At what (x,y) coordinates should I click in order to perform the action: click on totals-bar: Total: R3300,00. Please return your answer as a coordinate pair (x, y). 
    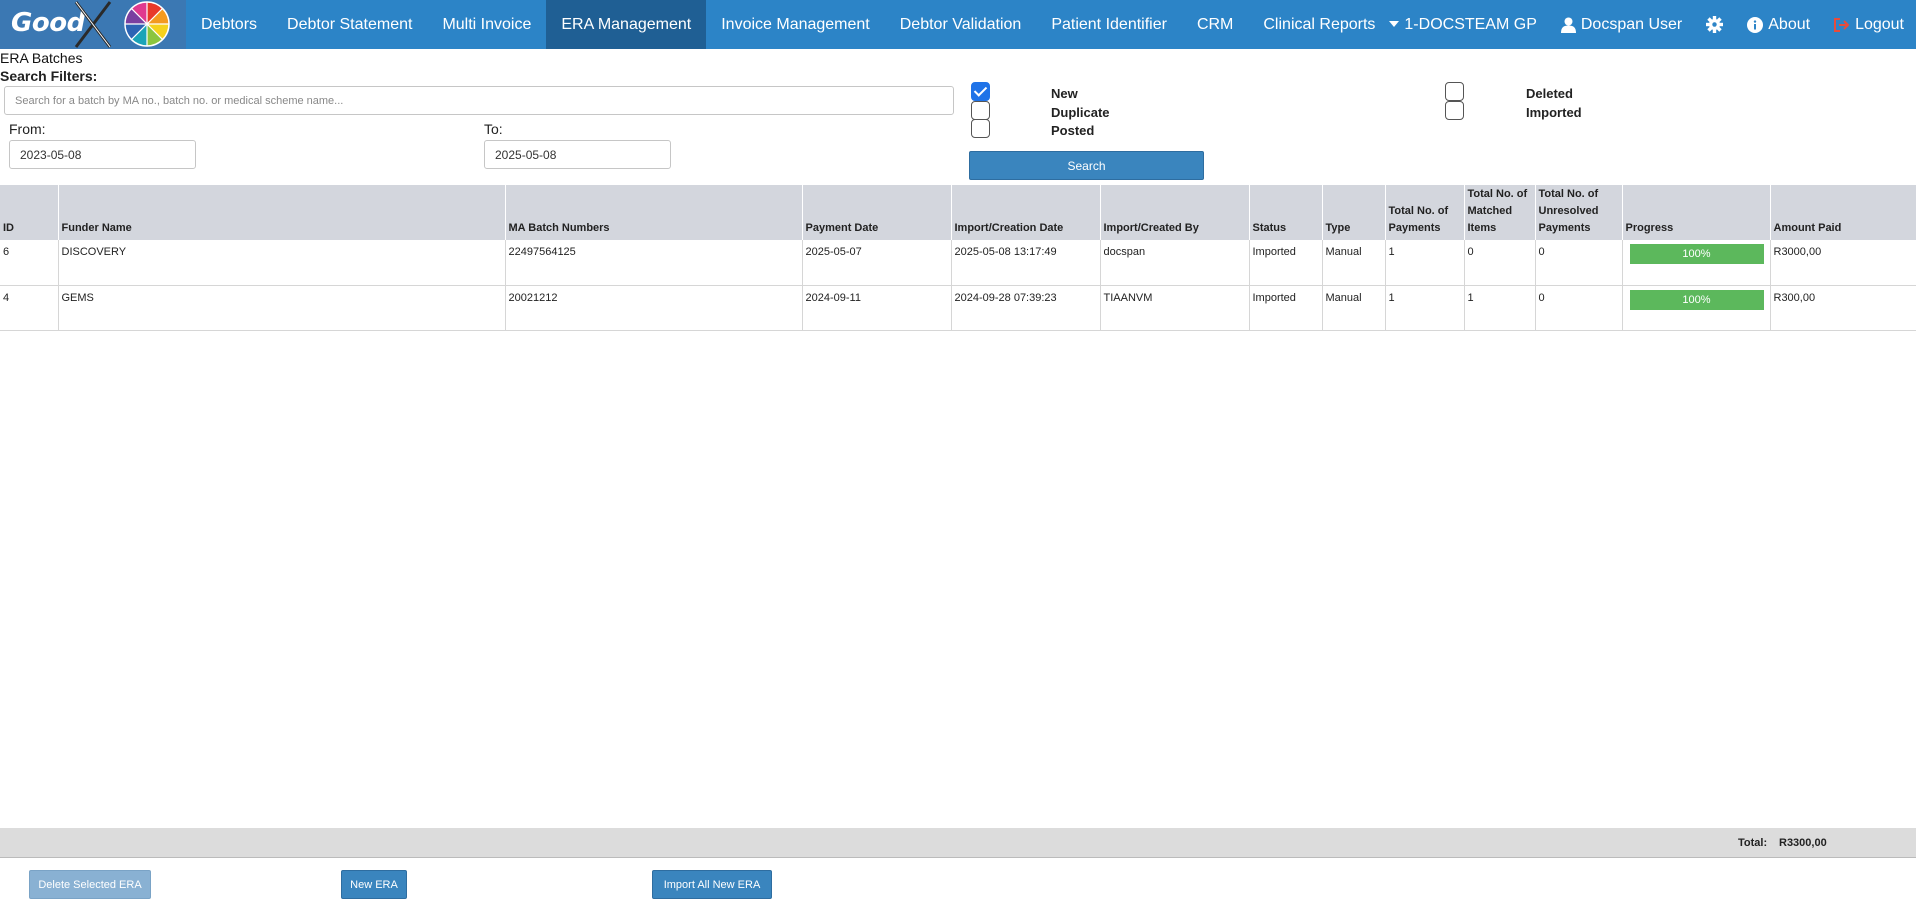
    Looking at the image, I should click on (958, 843).